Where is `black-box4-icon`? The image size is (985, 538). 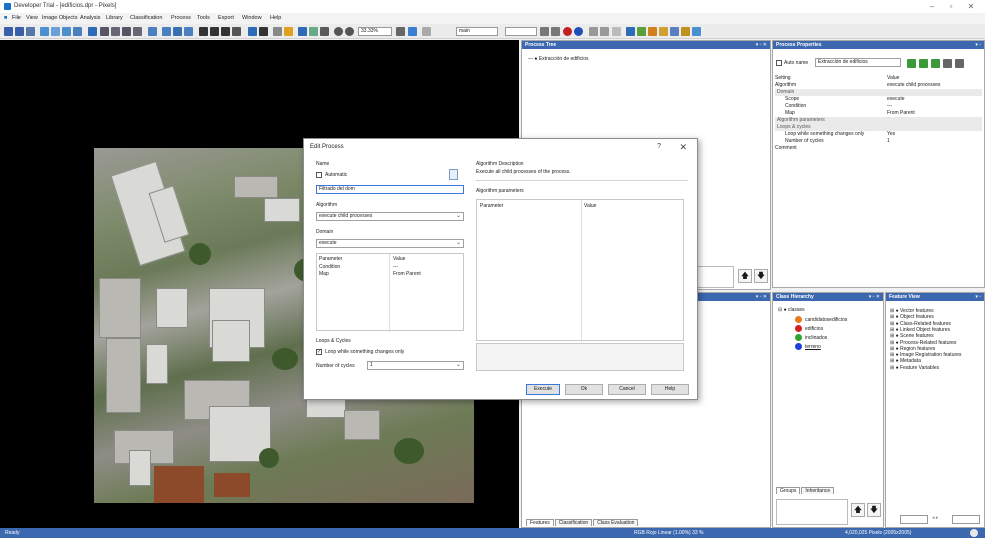 black-box4-icon is located at coordinates (236, 31).